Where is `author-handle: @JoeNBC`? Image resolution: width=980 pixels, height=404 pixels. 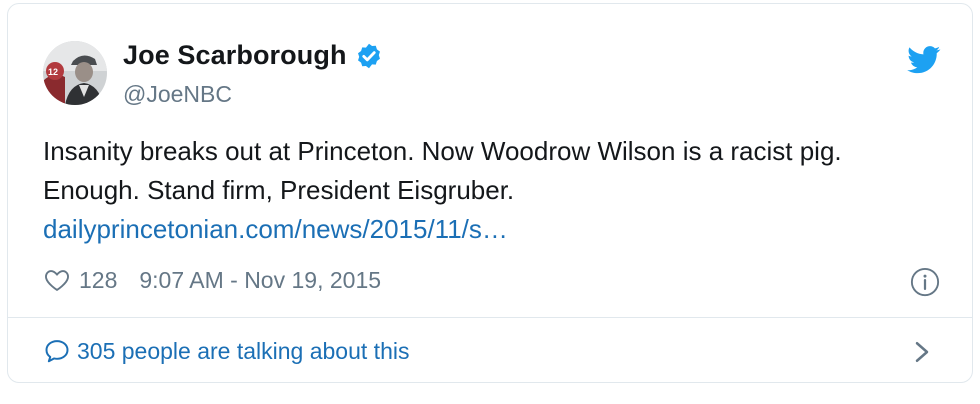
author-handle: @JoeNBC is located at coordinates (177, 94).